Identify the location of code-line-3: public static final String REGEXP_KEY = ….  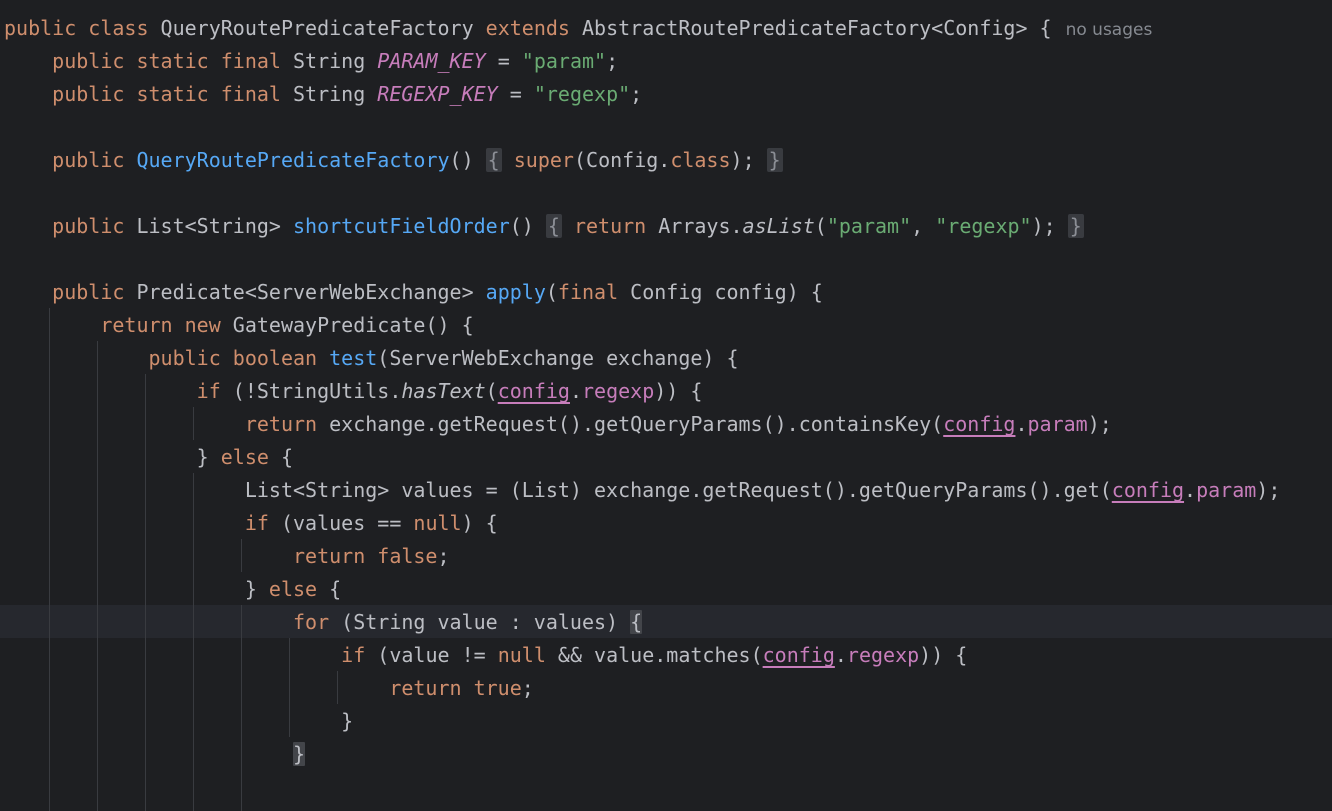
(666, 94).